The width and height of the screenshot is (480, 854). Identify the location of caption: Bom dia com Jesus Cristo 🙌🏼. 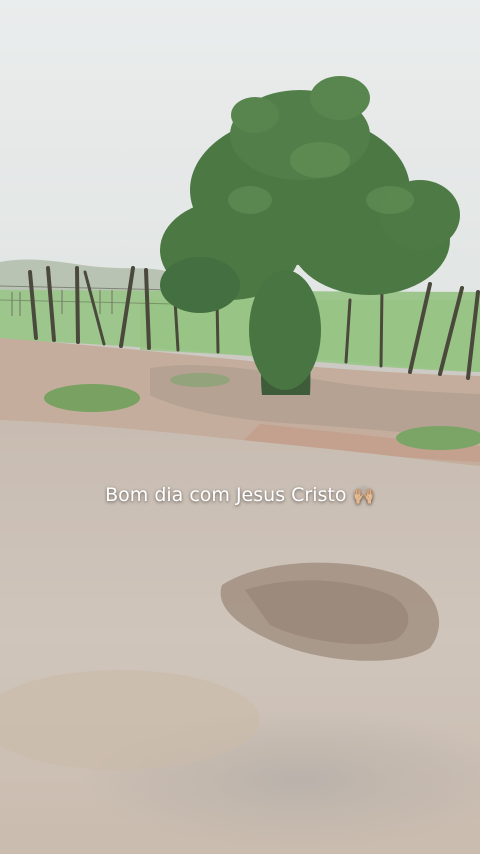
(240, 495).